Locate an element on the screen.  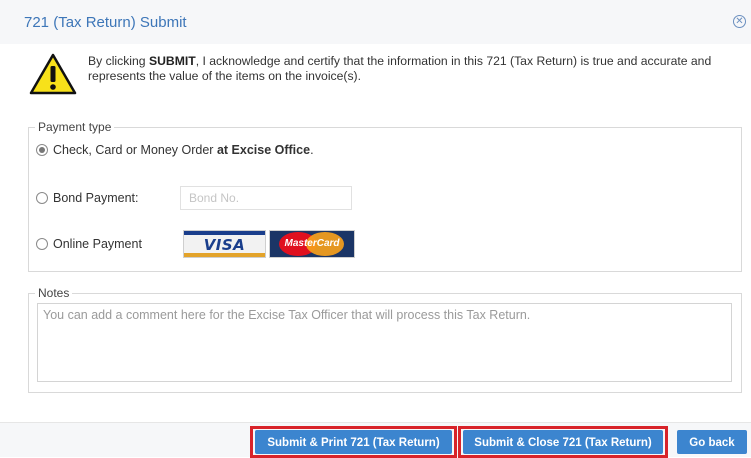
mastercard-icon: MasterCard is located at coordinates (312, 244).